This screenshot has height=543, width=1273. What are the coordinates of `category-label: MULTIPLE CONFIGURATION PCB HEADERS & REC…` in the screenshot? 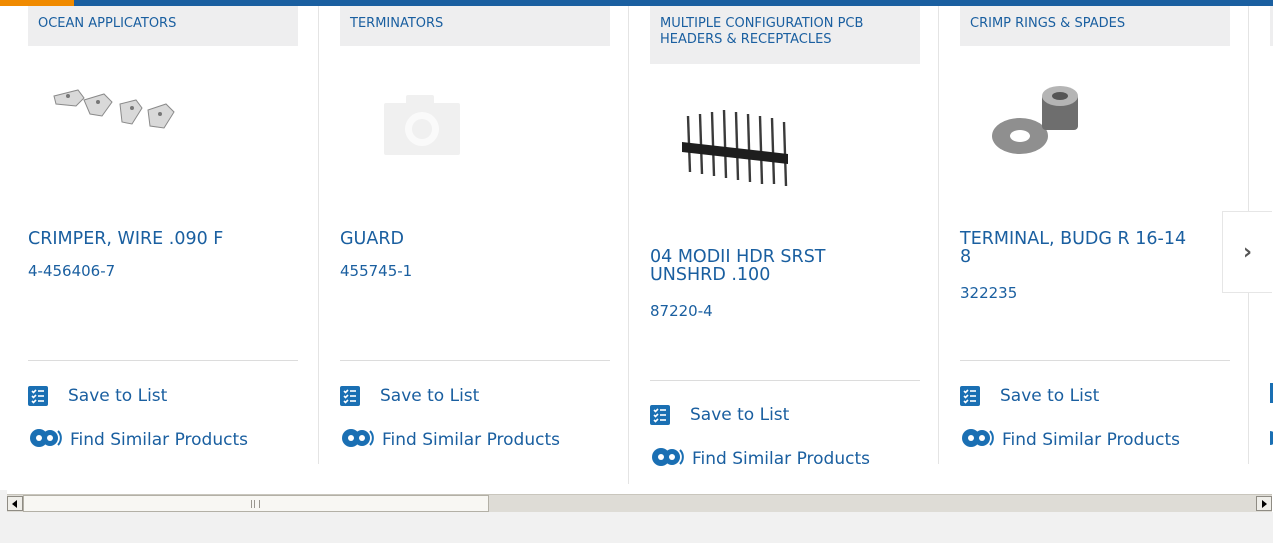 It's located at (785, 35).